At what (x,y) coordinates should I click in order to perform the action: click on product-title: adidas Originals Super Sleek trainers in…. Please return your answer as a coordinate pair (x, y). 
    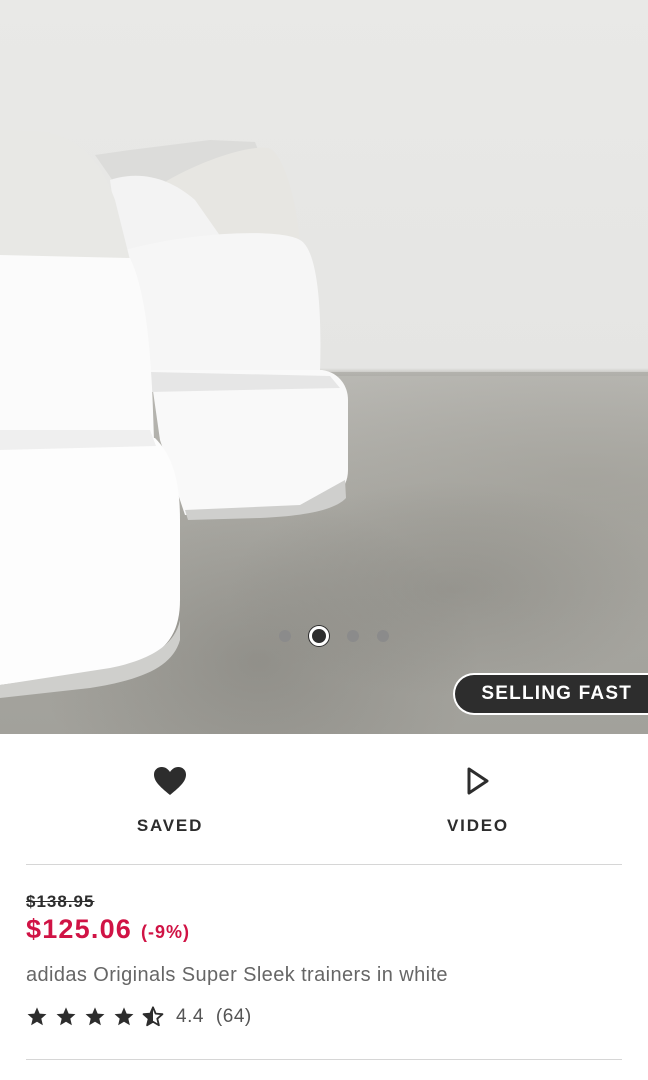
    Looking at the image, I should click on (237, 975).